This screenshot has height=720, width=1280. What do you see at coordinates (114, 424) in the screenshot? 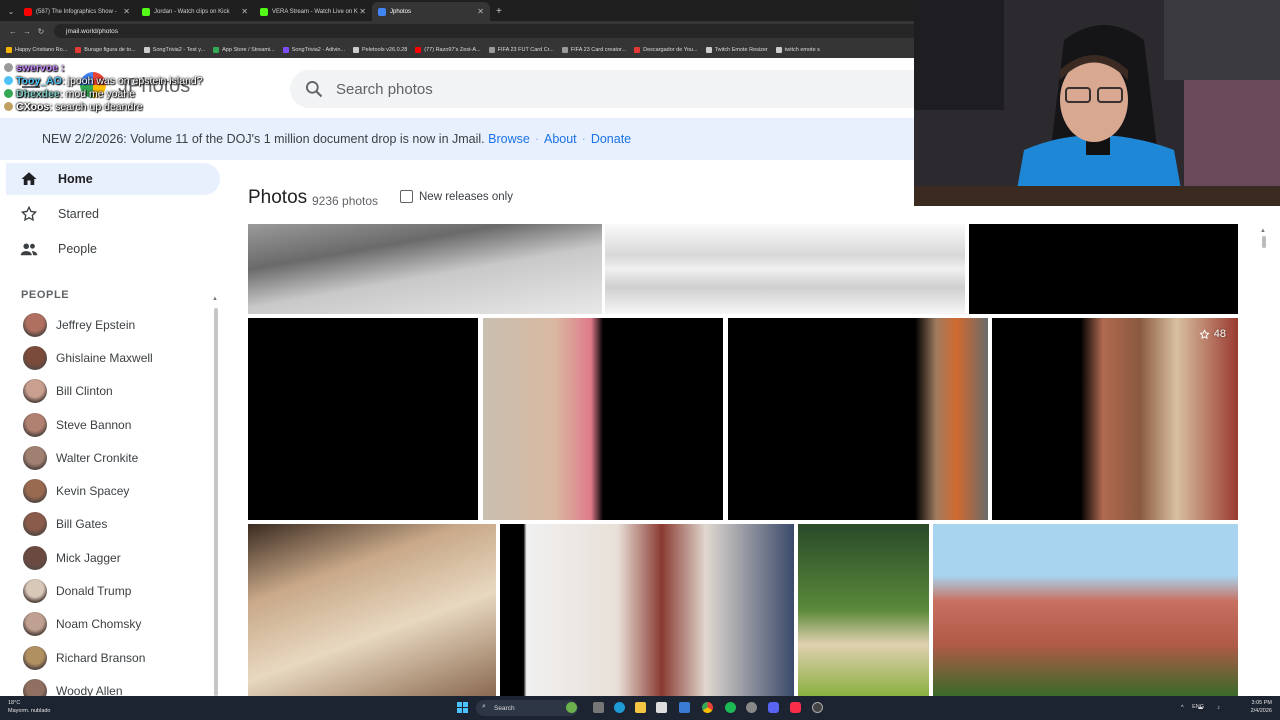
I see `person-item: Steve Bannon` at bounding box center [114, 424].